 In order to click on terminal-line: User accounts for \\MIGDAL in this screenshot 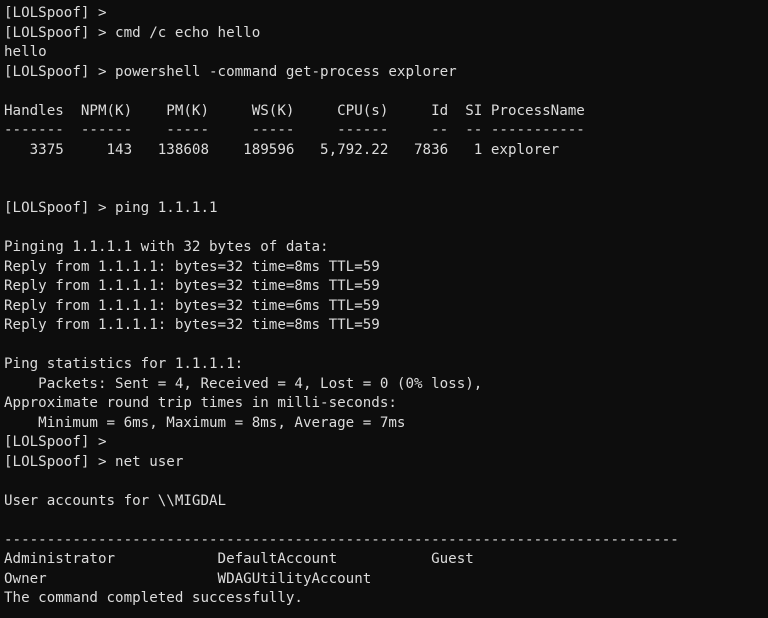, I will do `click(115, 500)`.